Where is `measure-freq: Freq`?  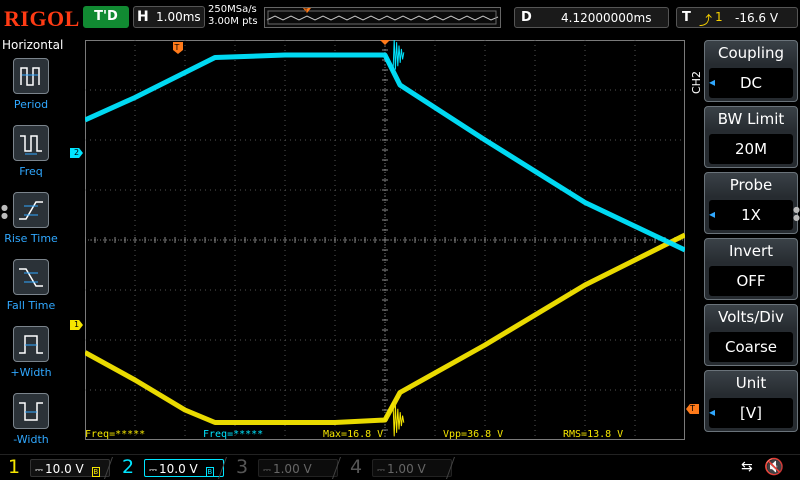
measure-freq: Freq is located at coordinates (31, 151).